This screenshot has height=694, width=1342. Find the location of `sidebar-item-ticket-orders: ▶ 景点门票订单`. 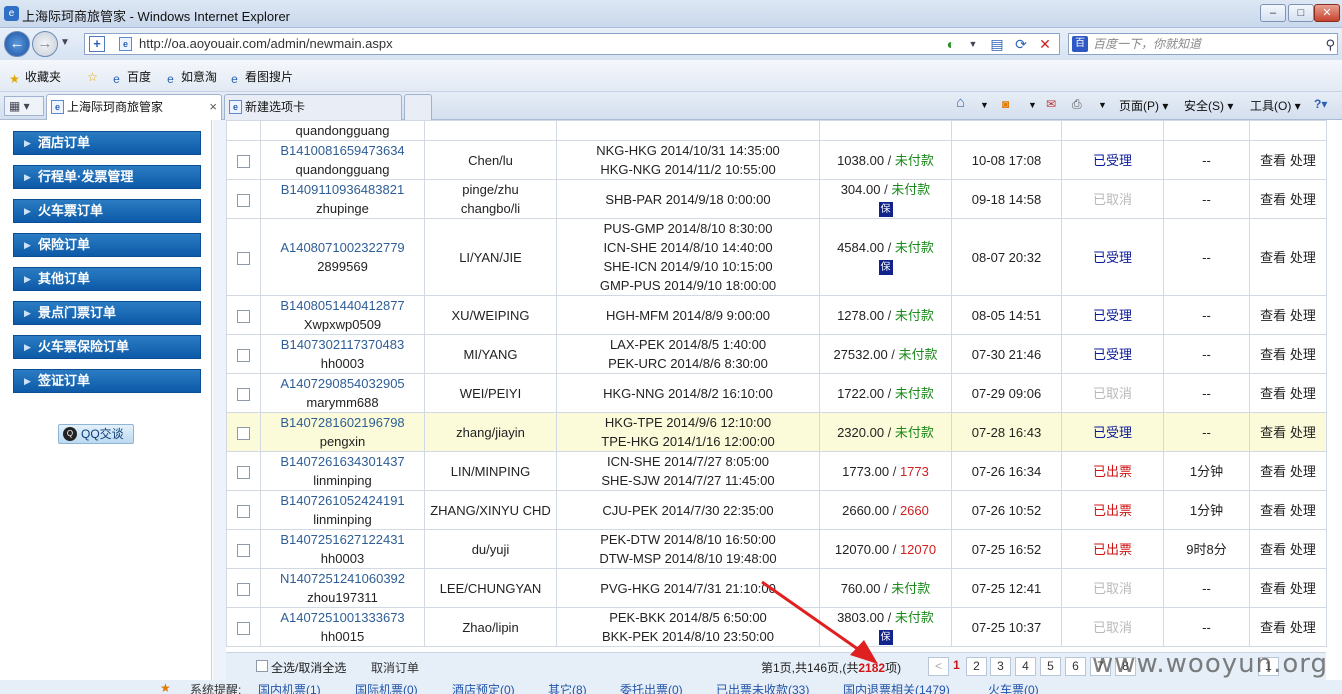

sidebar-item-ticket-orders: ▶ 景点门票订单 is located at coordinates (107, 313).